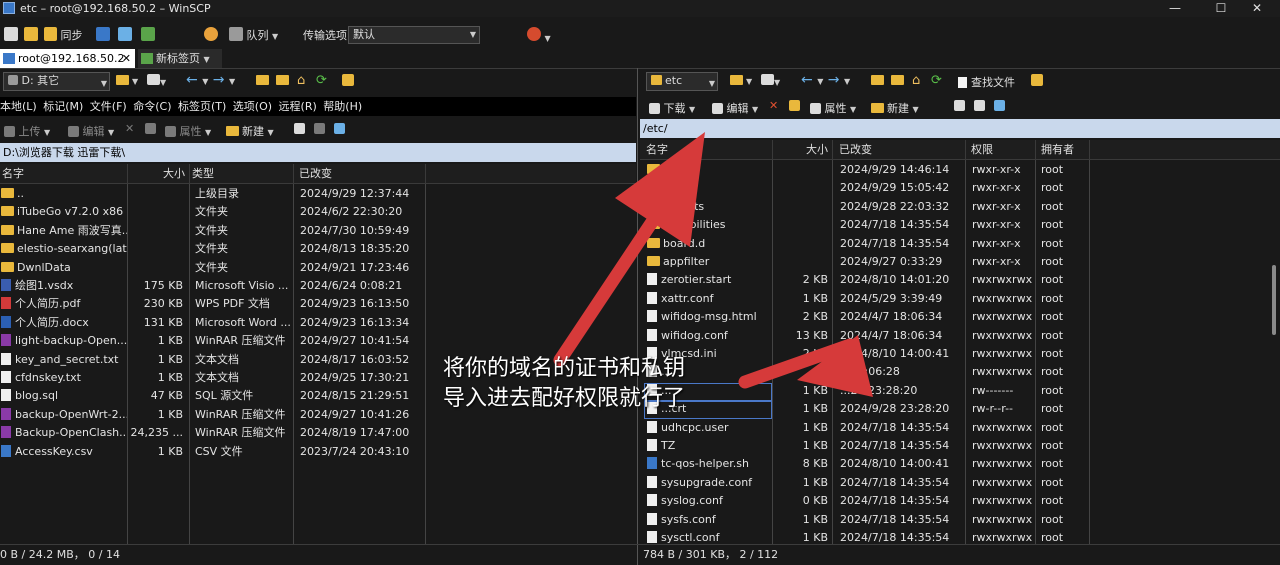 Image resolution: width=1280 pixels, height=565 pixels. Describe the element at coordinates (564, 368) in the screenshot. I see `annotation-line-1: 将你的域名的证书和私钥` at that location.